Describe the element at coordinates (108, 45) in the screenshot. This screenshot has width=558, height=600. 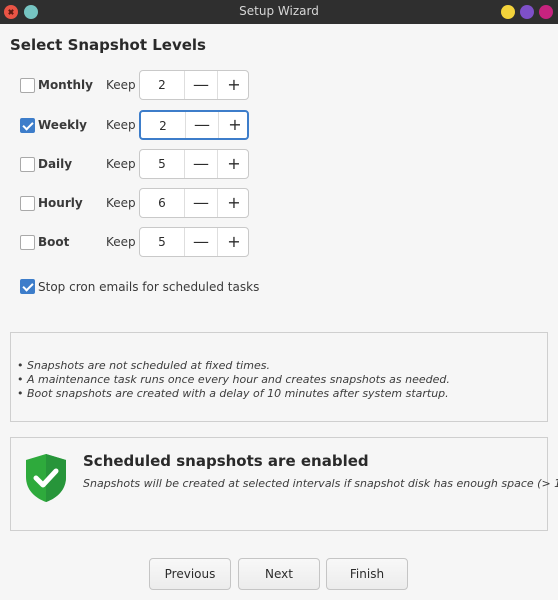
I see `page-title: Select Snapshot Levels` at that location.